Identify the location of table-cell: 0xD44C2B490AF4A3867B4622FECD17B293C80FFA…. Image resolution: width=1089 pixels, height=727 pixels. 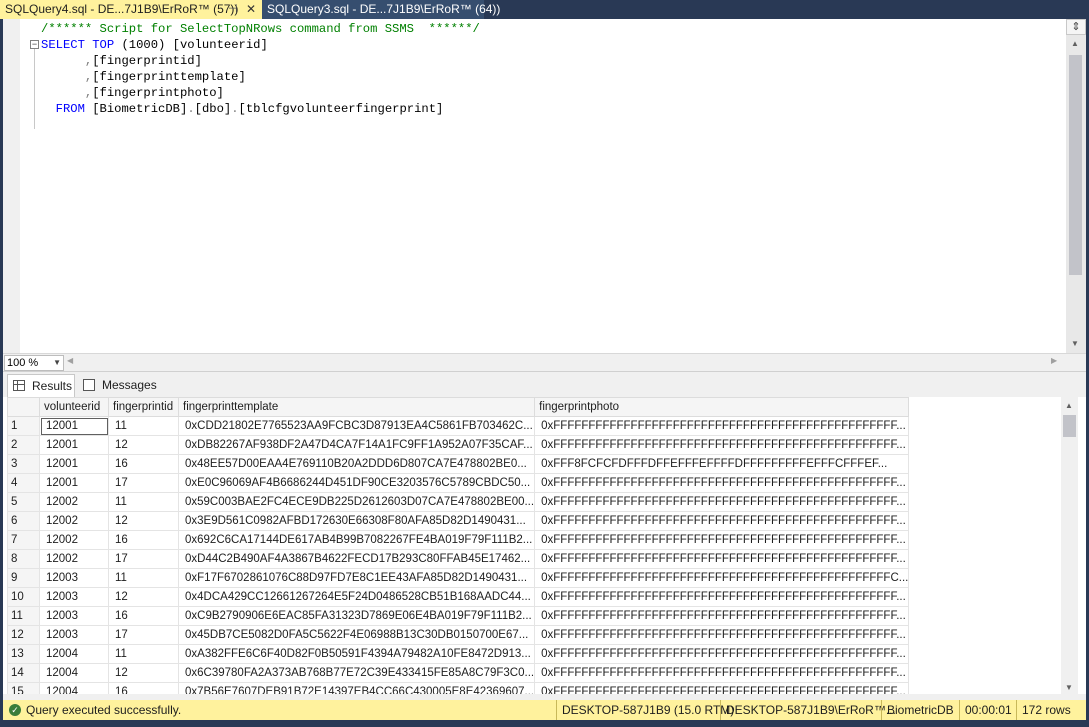
(356, 559).